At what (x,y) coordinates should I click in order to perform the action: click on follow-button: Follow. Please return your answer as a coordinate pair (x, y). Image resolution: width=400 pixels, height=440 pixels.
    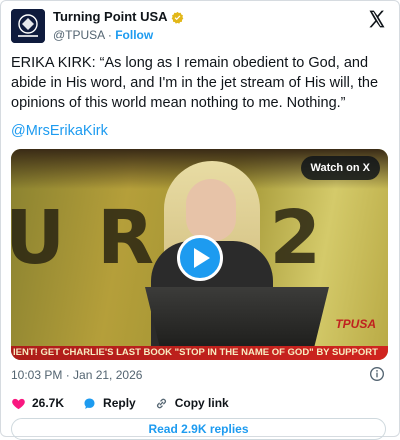
    Looking at the image, I should click on (134, 35).